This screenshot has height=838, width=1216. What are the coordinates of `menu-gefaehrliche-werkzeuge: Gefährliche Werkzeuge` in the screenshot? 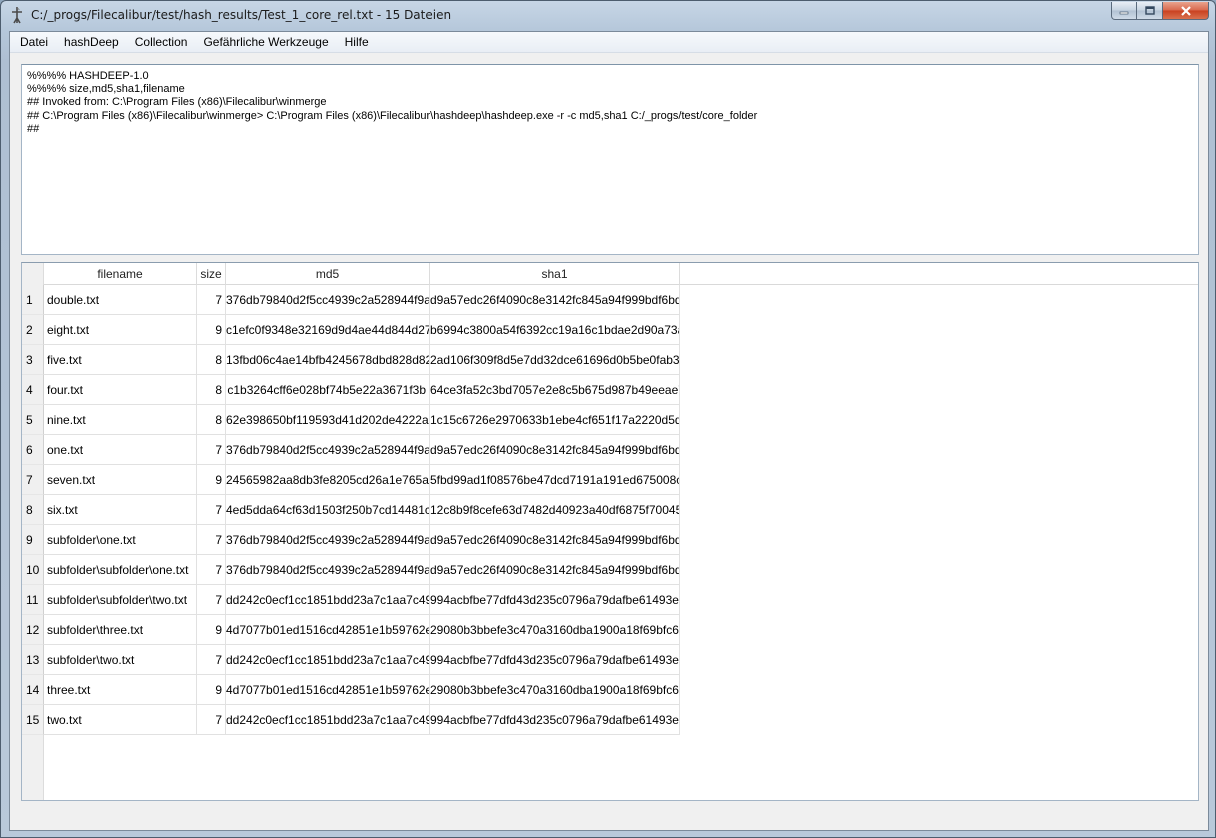 It's located at (265, 42).